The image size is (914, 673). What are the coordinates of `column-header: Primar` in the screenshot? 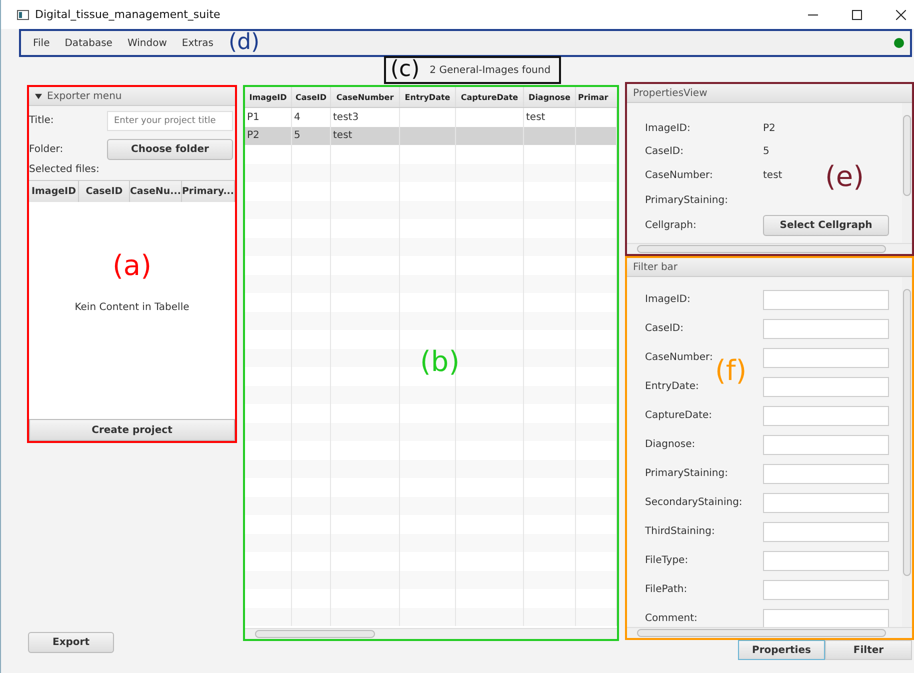 It's located at (596, 97).